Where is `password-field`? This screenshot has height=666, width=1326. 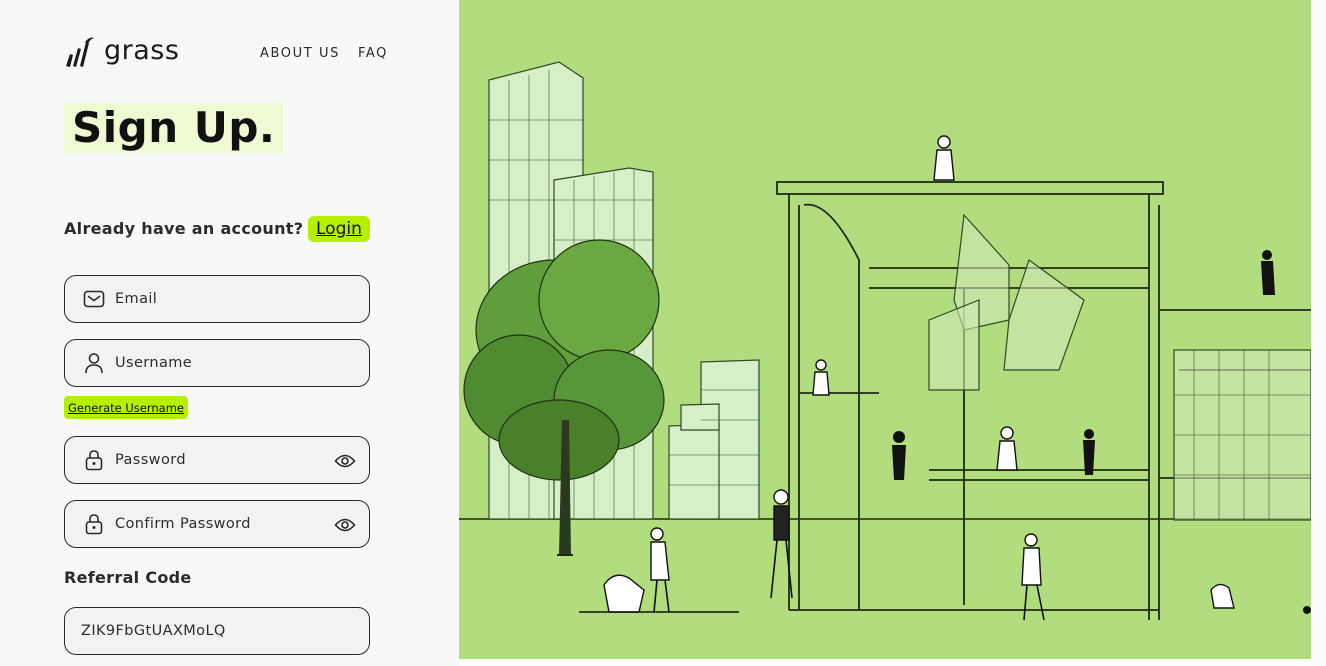 password-field is located at coordinates (217, 460).